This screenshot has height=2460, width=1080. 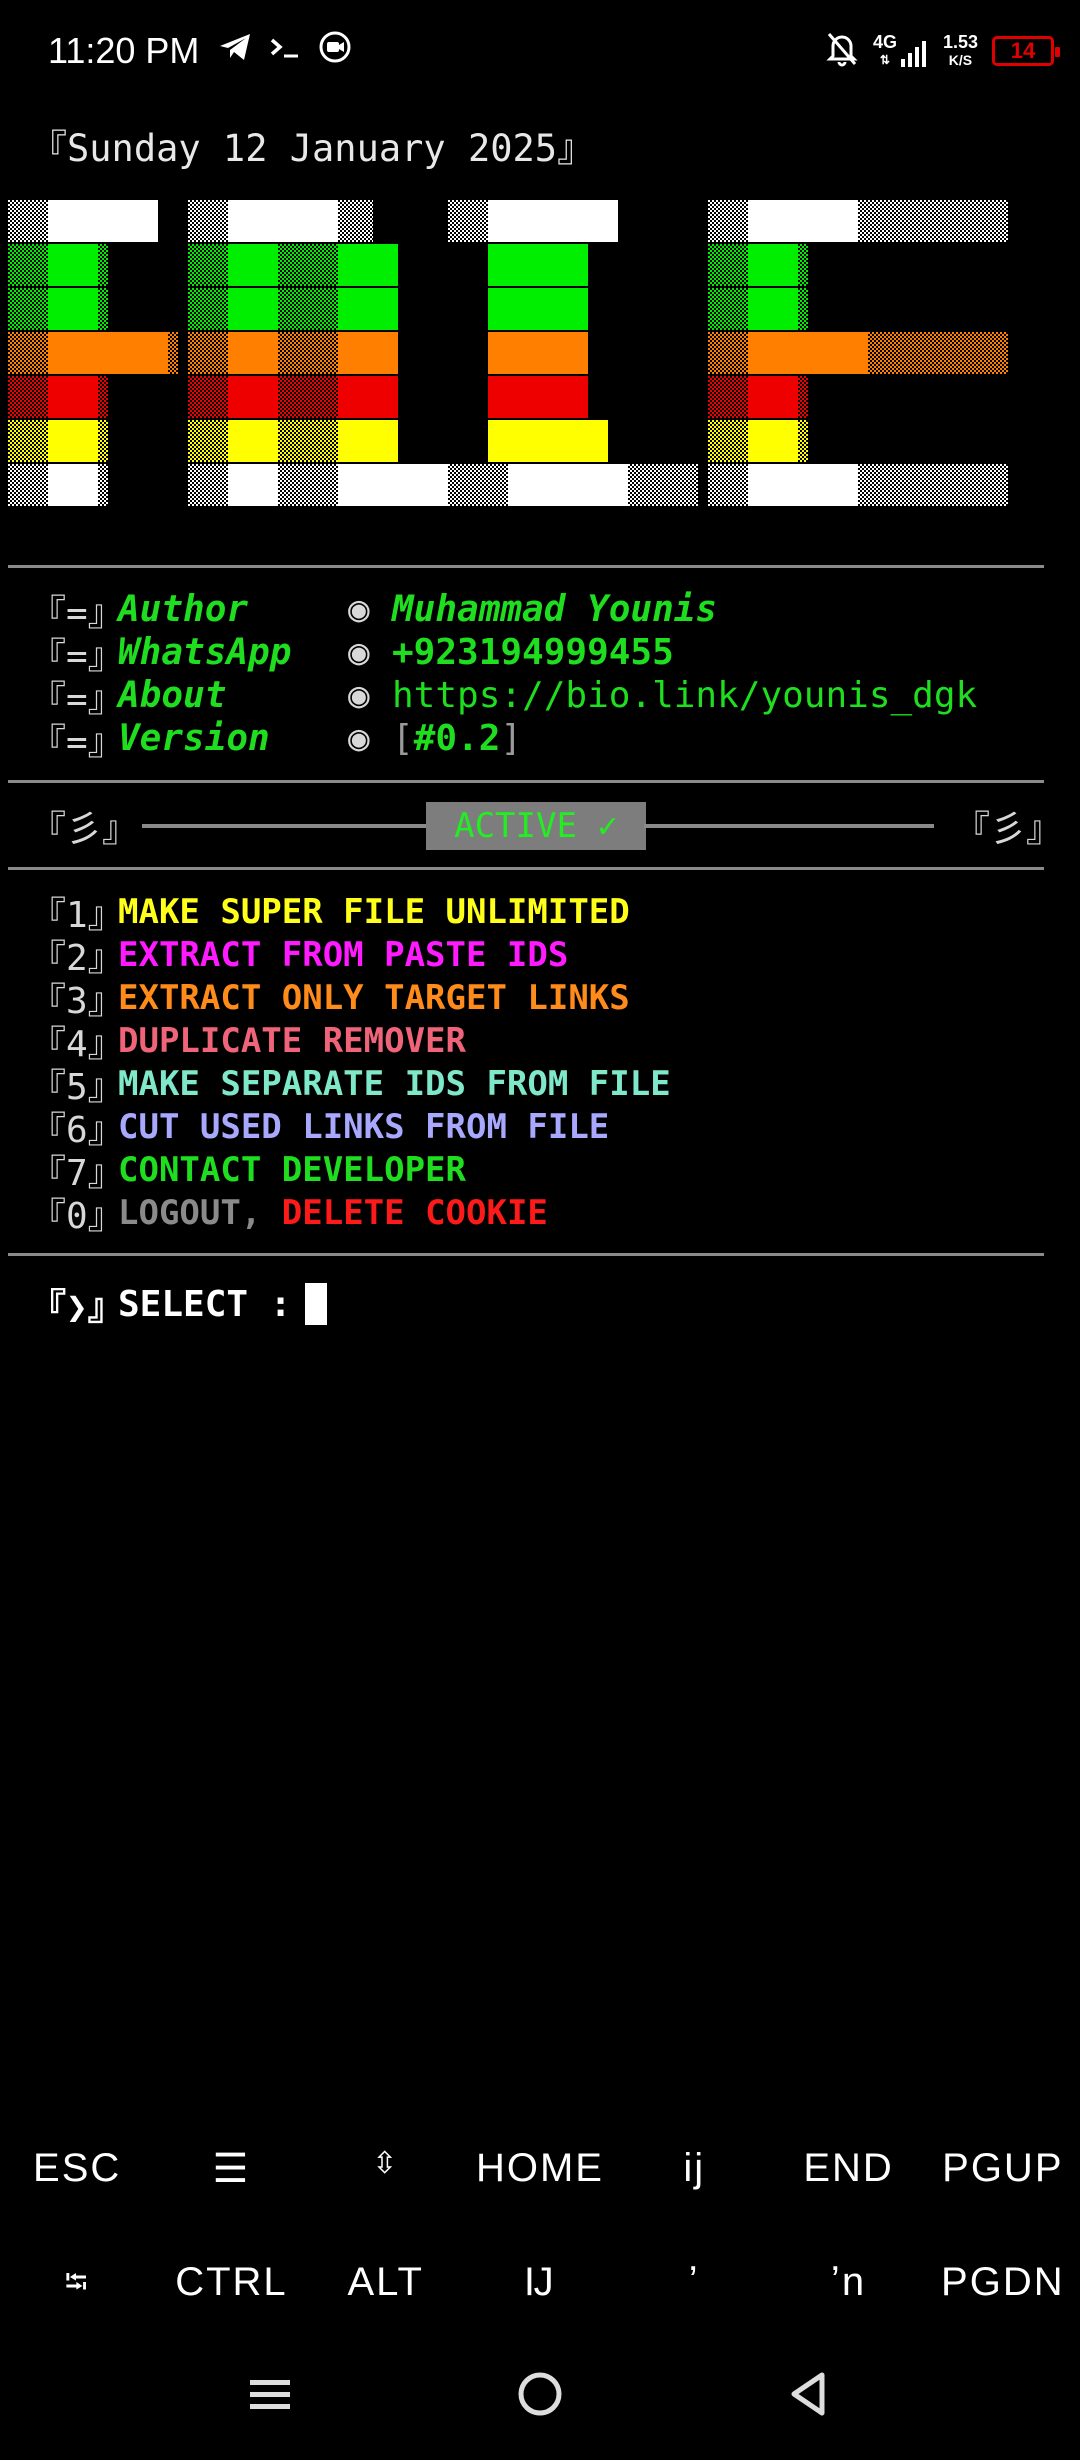 I want to click on status-line-right, so click(x=789, y=826).